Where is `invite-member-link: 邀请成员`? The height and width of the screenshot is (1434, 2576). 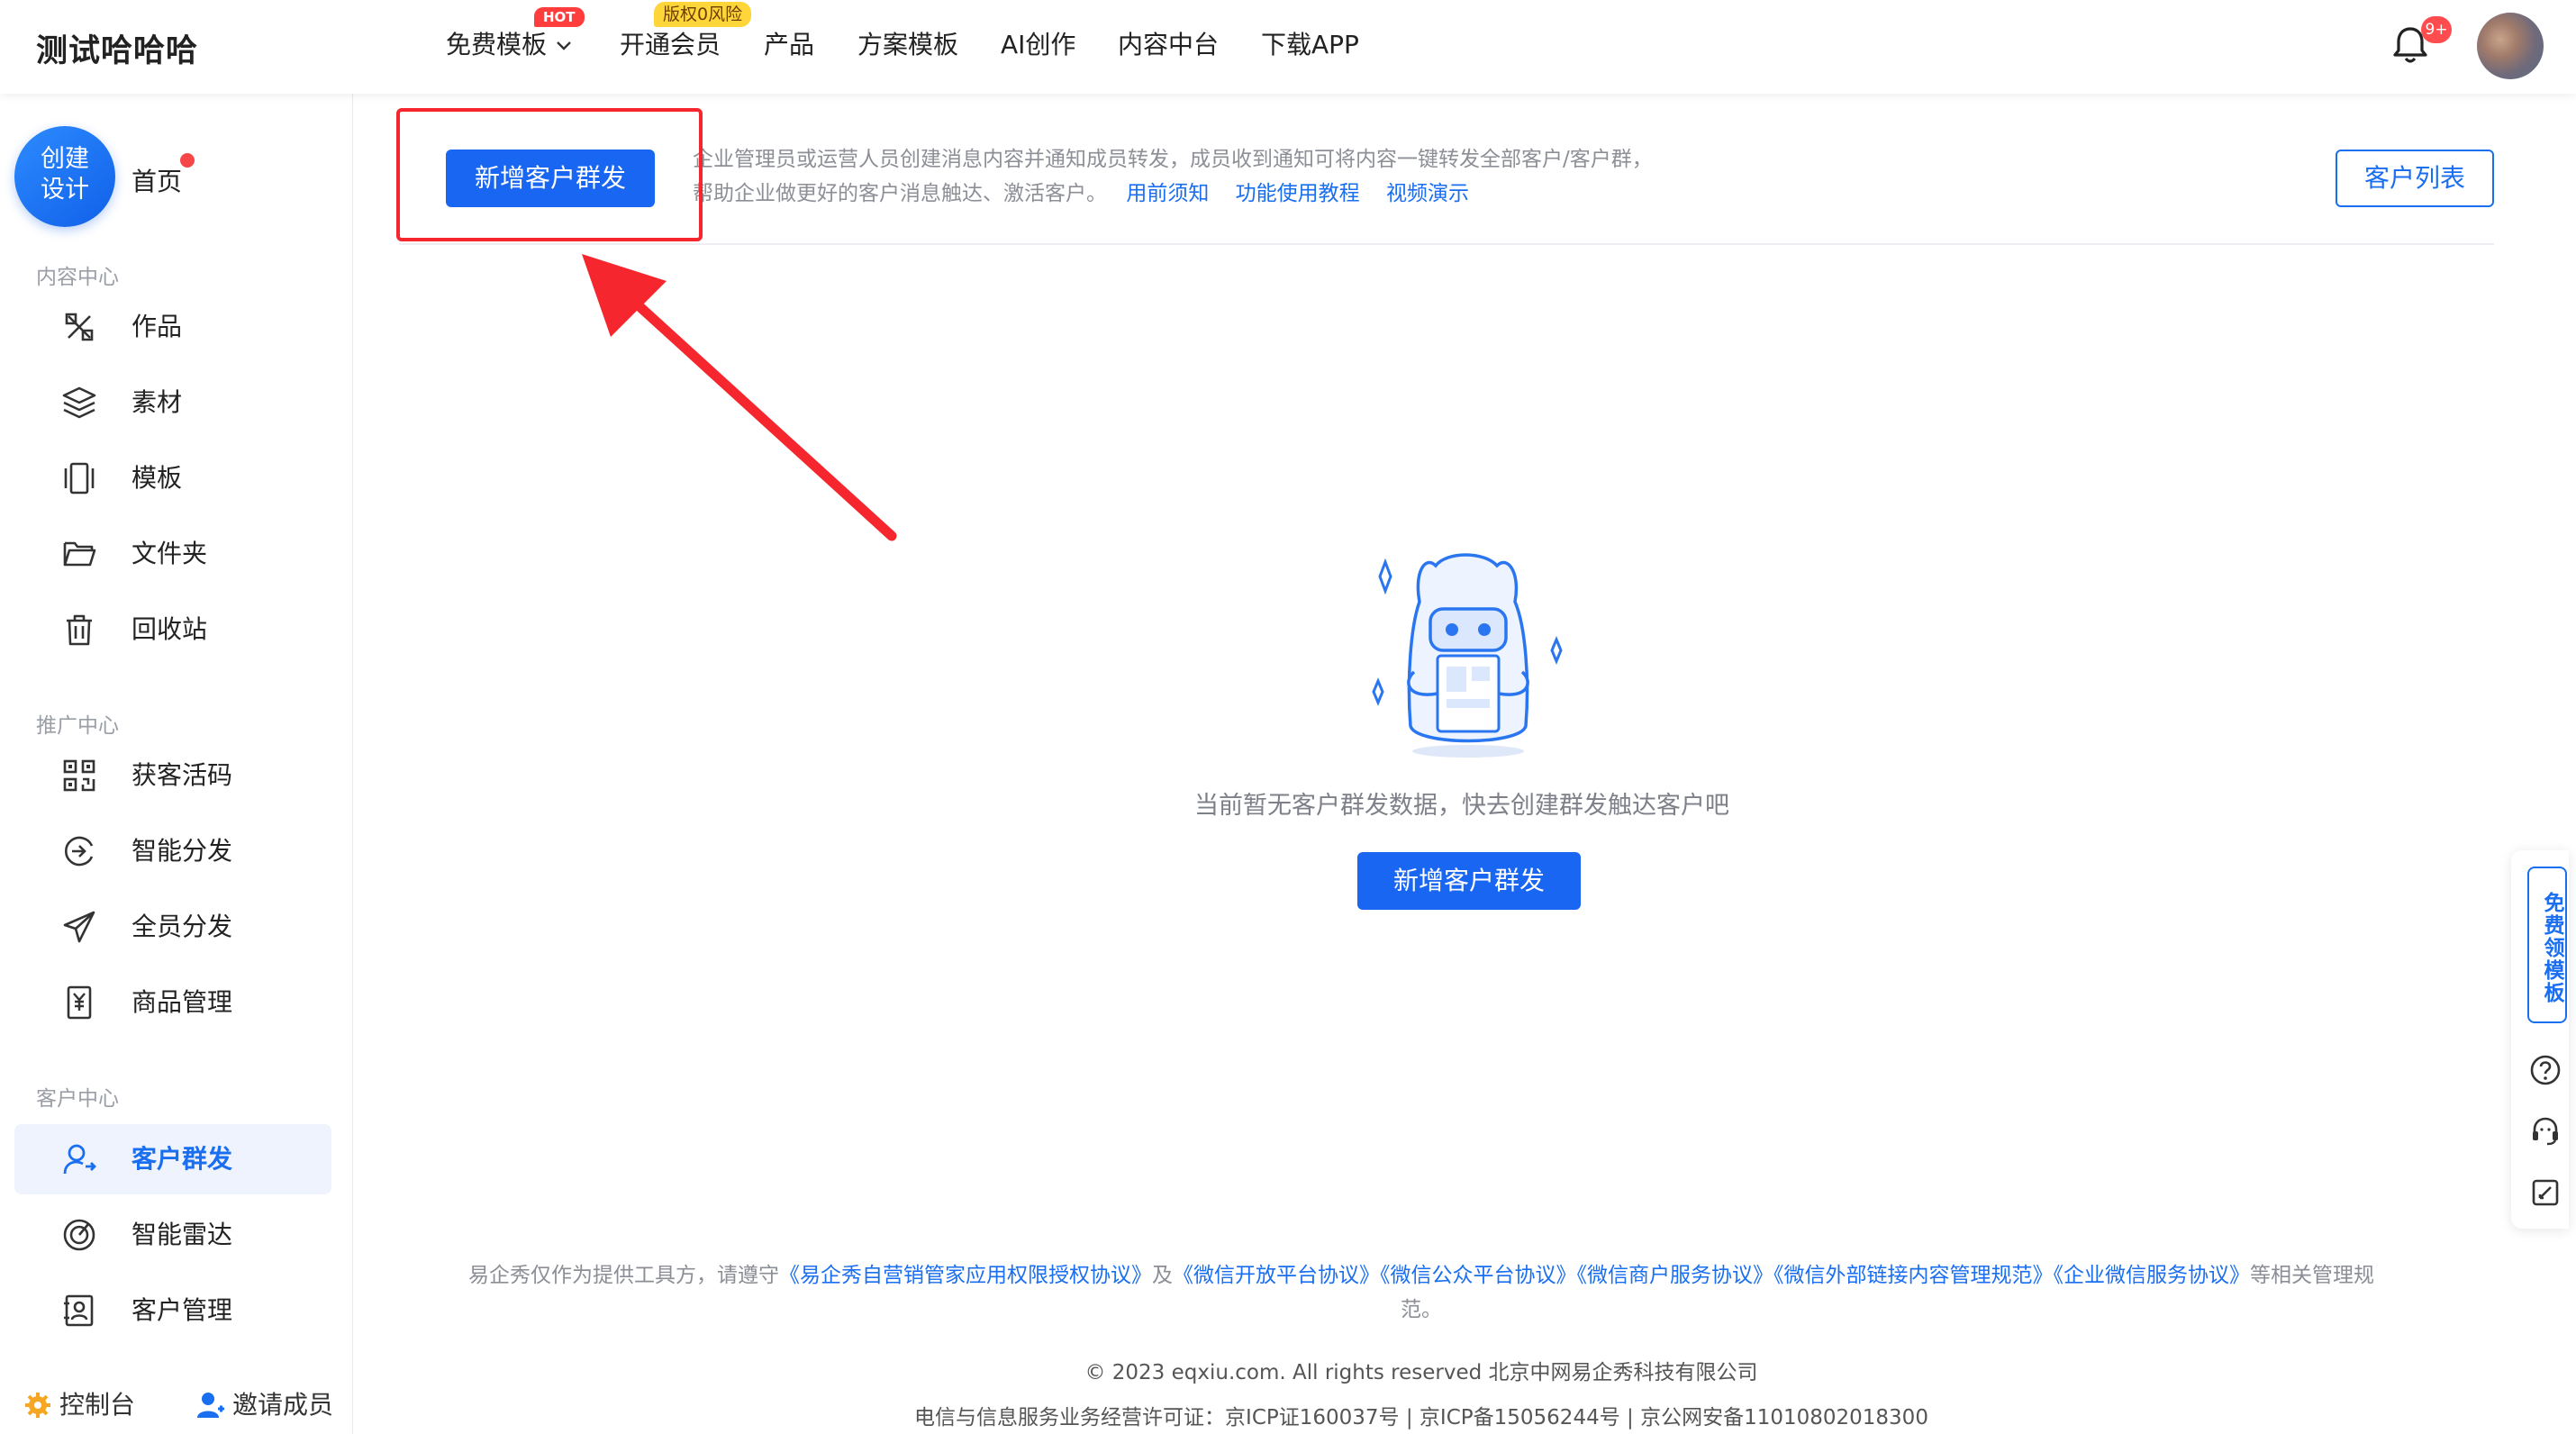 invite-member-link: 邀请成员 is located at coordinates (265, 1405).